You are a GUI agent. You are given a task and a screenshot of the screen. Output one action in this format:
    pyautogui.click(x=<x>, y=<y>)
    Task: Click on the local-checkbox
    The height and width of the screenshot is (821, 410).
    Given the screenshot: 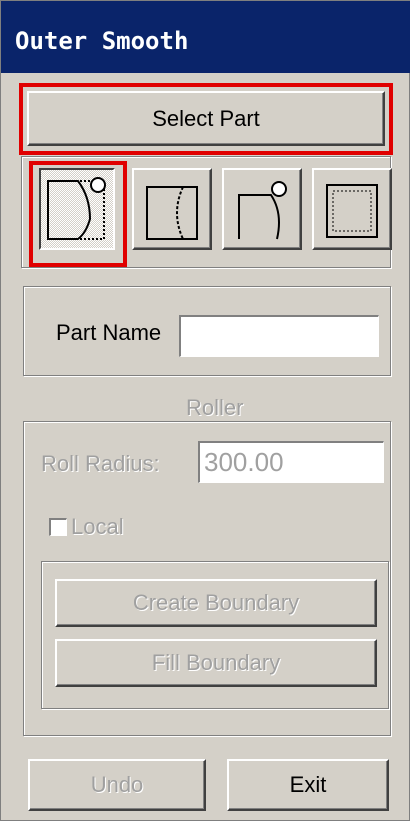 What is the action you would take?
    pyautogui.click(x=58, y=527)
    